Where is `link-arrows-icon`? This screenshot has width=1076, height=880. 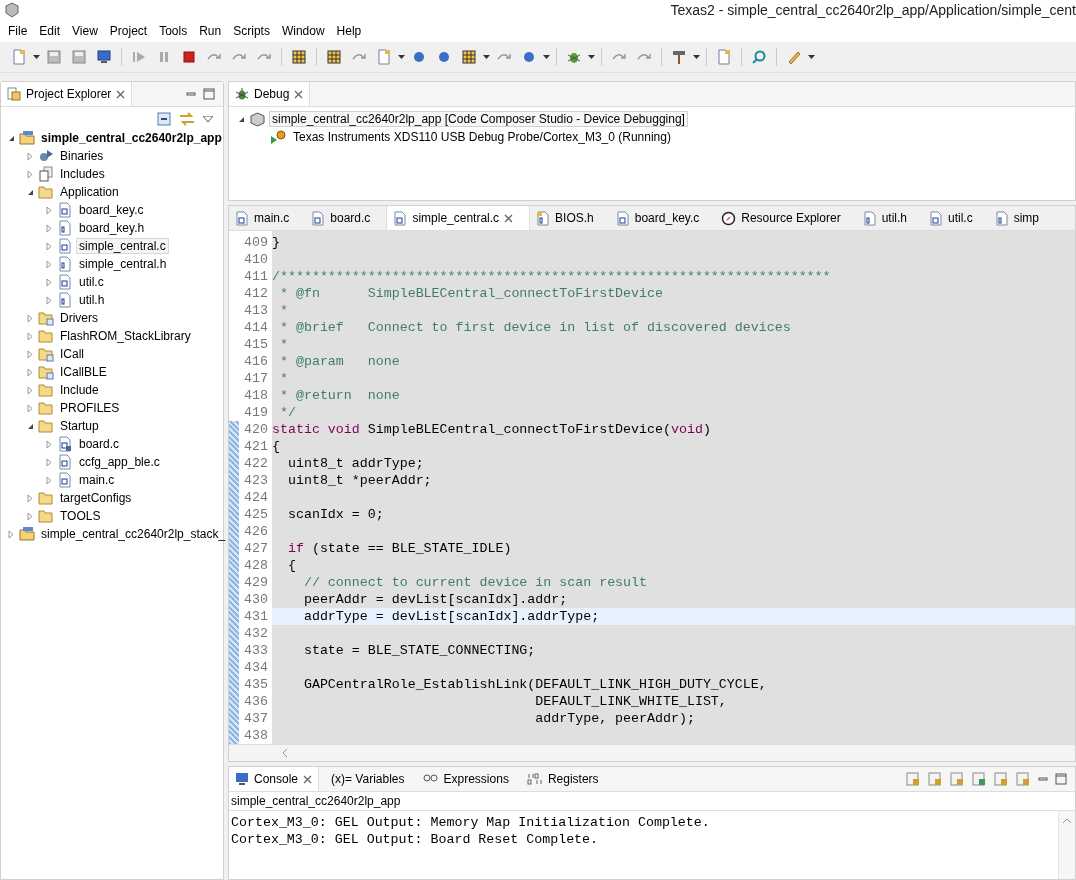 link-arrows-icon is located at coordinates (187, 119).